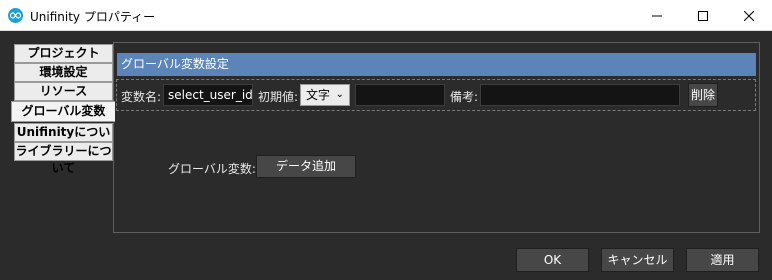 This screenshot has height=280, width=772. Describe the element at coordinates (63, 53) in the screenshot. I see `tab-project: プロジェクト` at that location.